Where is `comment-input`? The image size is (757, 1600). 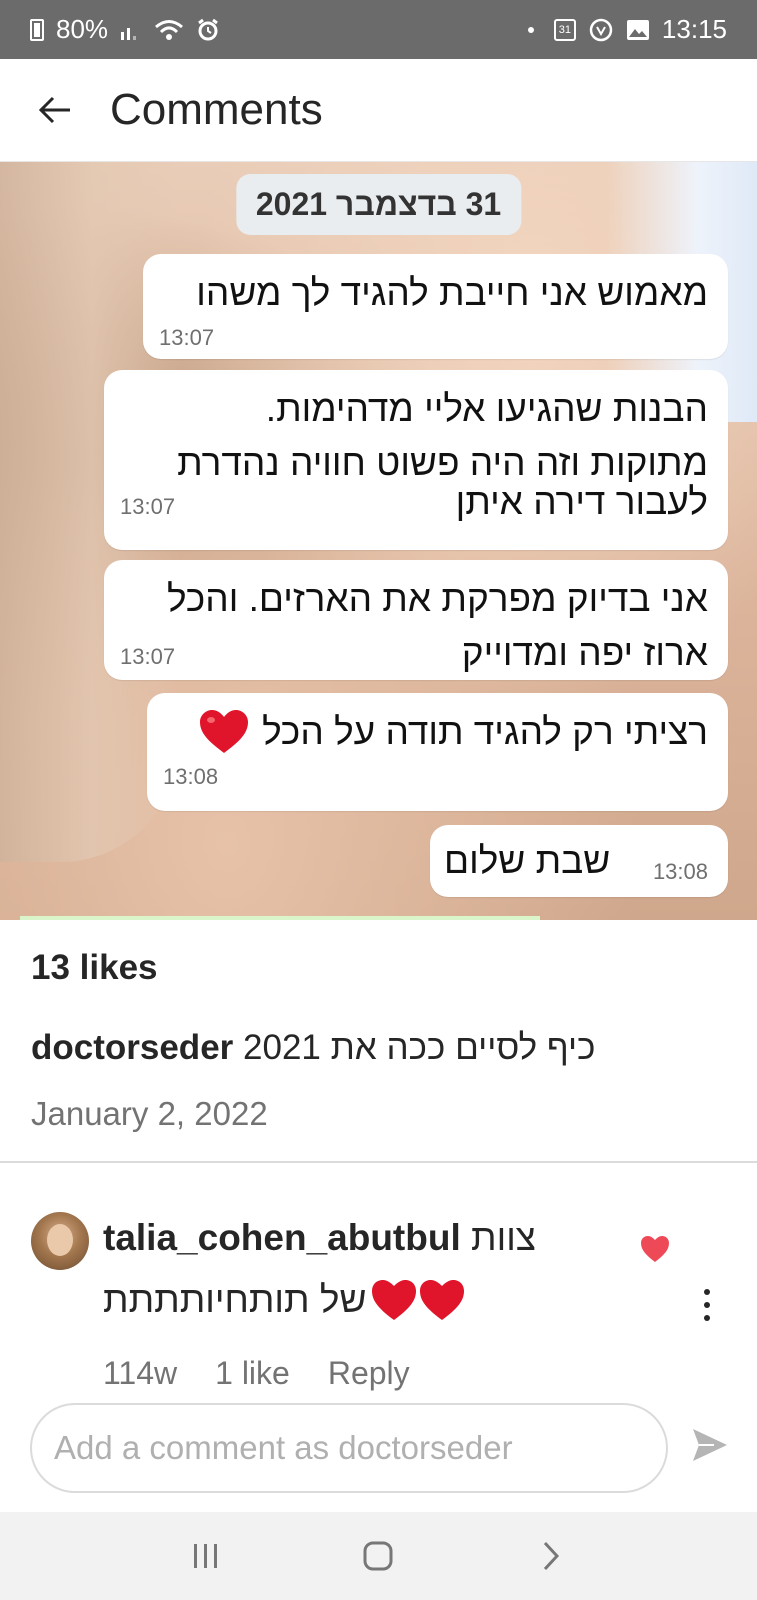 comment-input is located at coordinates (349, 1448).